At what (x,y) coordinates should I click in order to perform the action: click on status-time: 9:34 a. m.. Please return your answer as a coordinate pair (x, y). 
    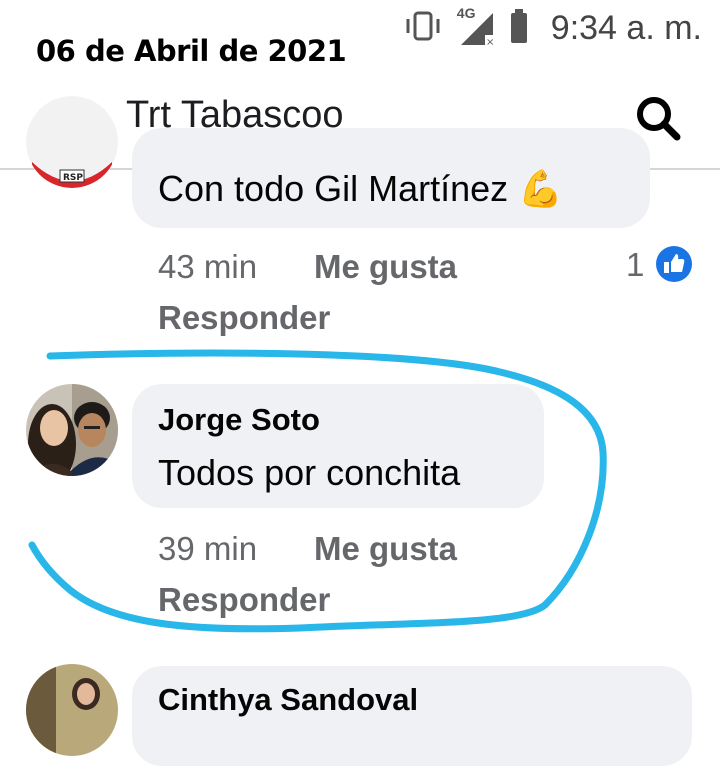
    Looking at the image, I should click on (626, 27).